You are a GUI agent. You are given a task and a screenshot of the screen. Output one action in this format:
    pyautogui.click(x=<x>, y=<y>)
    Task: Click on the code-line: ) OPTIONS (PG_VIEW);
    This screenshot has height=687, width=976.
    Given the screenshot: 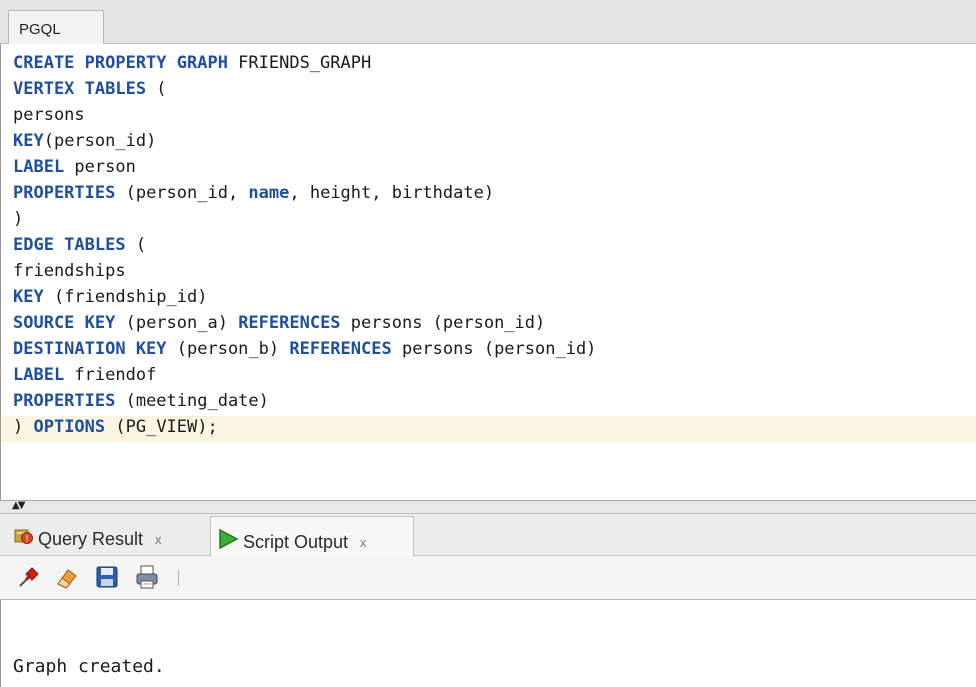 What is the action you would take?
    pyautogui.click(x=115, y=427)
    